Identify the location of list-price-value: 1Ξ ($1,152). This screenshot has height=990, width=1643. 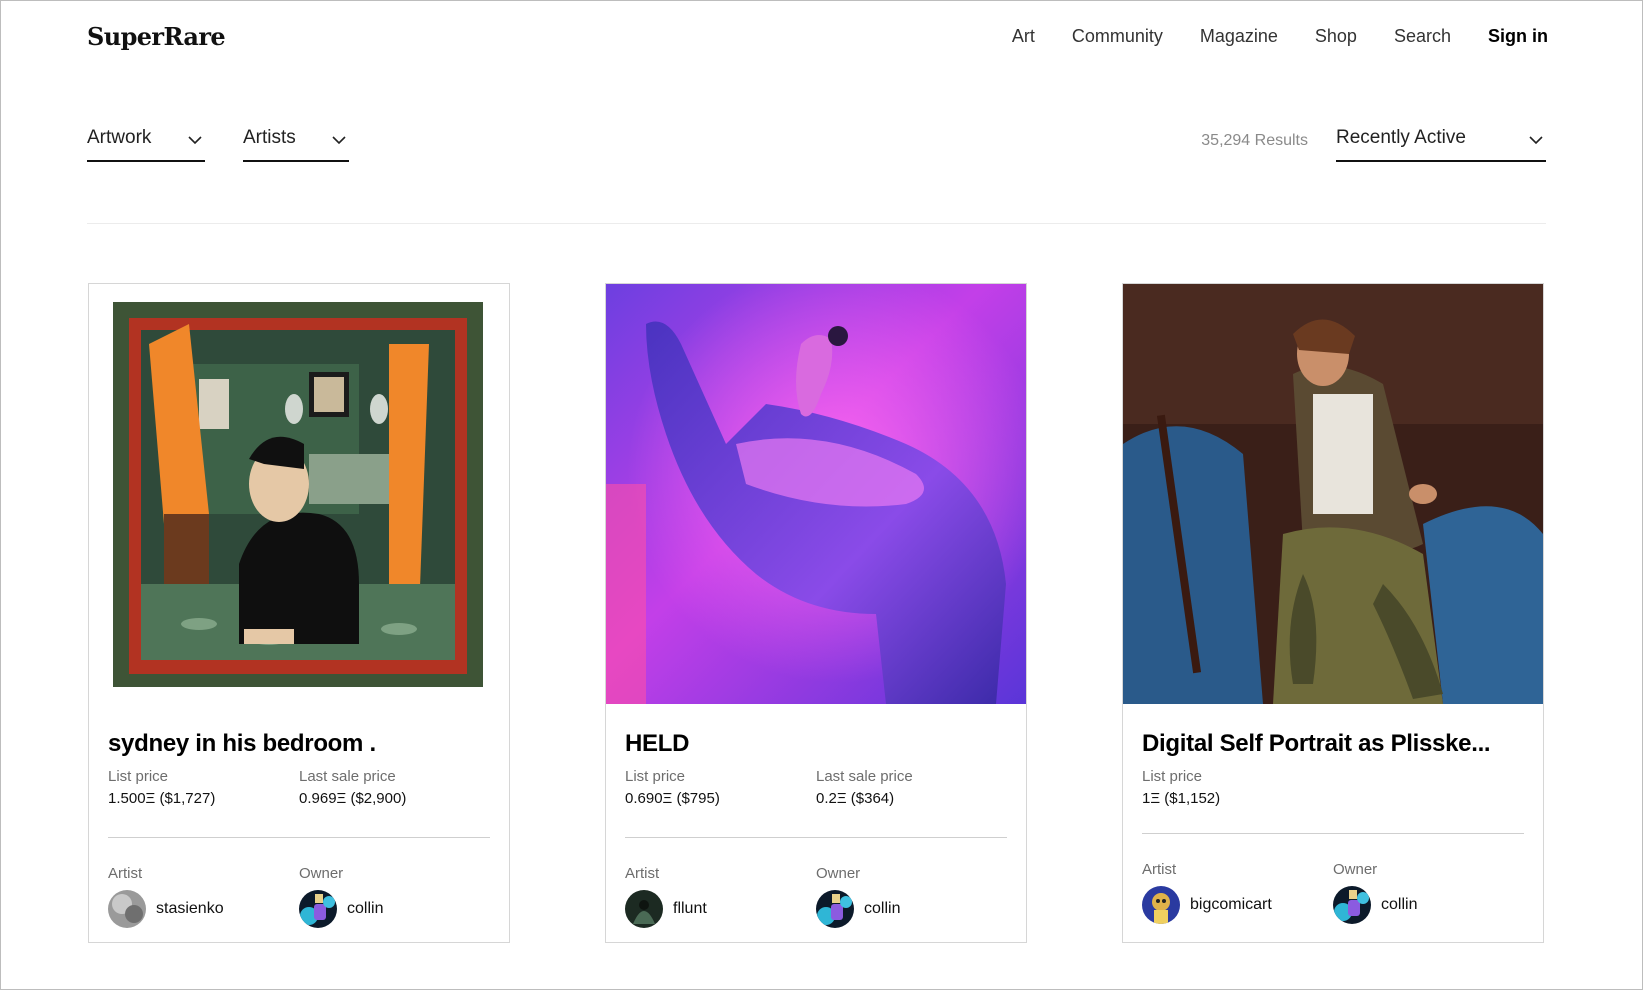
(1181, 798).